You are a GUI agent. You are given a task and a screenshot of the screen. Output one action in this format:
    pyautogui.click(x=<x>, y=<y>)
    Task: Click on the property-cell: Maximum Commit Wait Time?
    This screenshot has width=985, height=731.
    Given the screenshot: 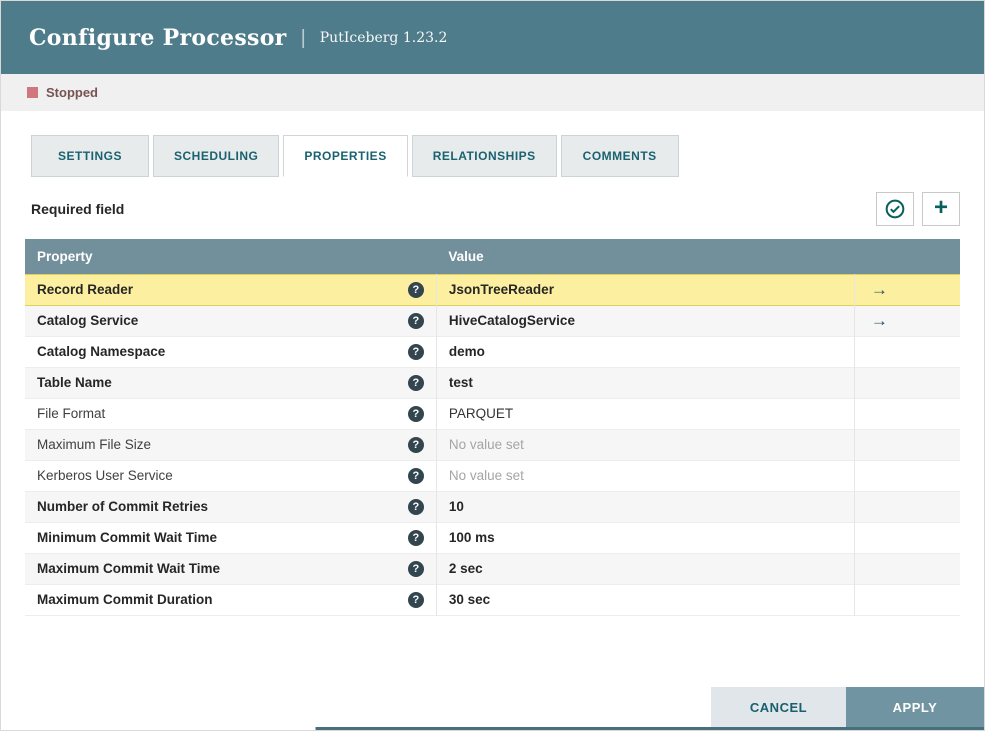 What is the action you would take?
    pyautogui.click(x=230, y=568)
    